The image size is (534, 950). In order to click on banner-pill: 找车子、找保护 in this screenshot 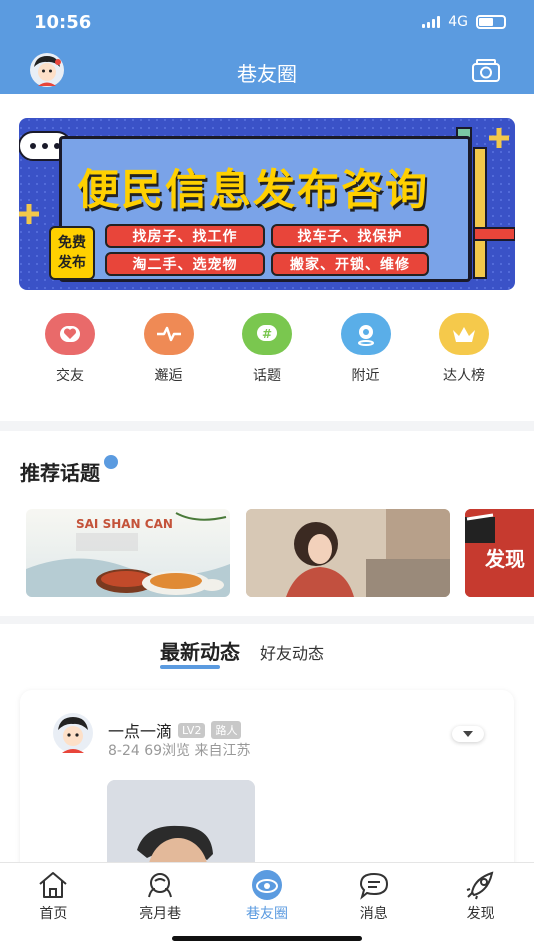, I will do `click(350, 236)`.